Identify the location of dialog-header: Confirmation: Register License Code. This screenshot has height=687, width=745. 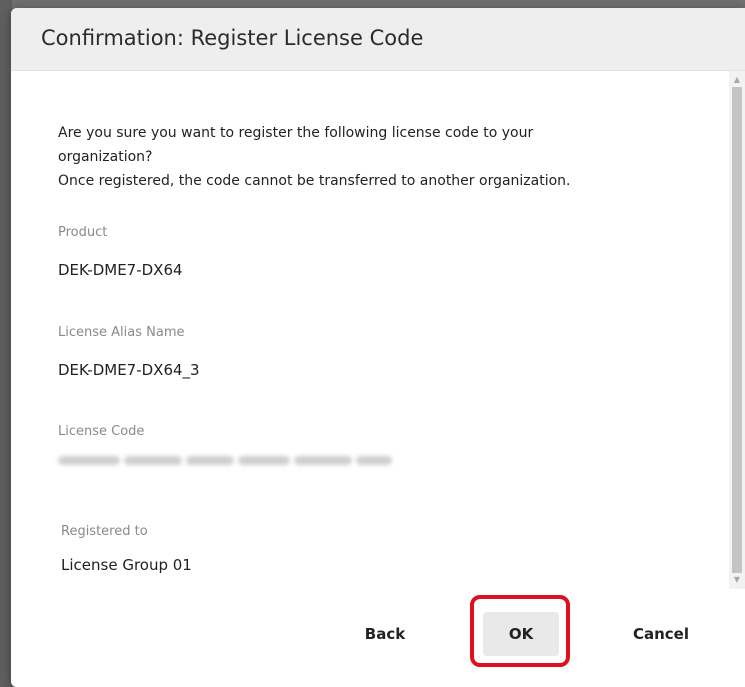
(378, 39).